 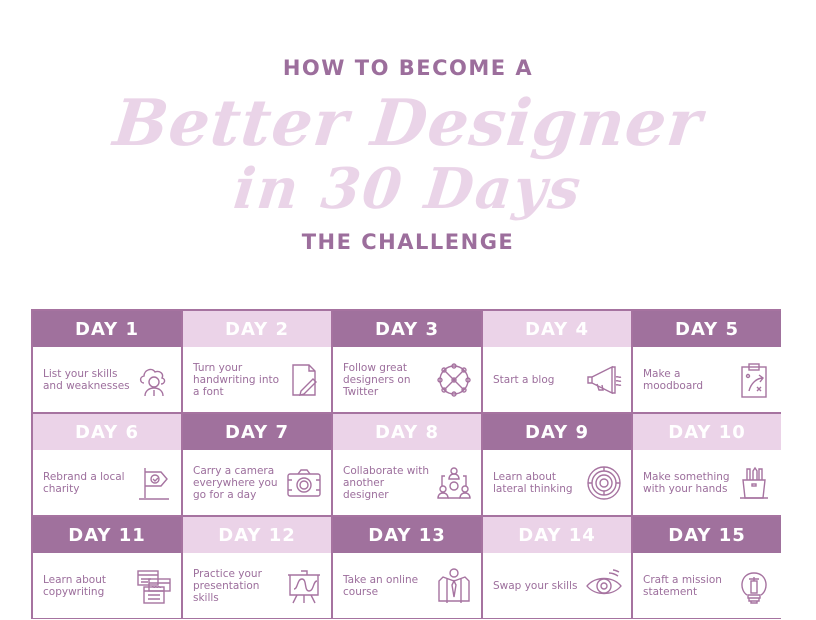 I want to click on day-card: DAY 5 Make a moodboard, so click(x=706, y=360).